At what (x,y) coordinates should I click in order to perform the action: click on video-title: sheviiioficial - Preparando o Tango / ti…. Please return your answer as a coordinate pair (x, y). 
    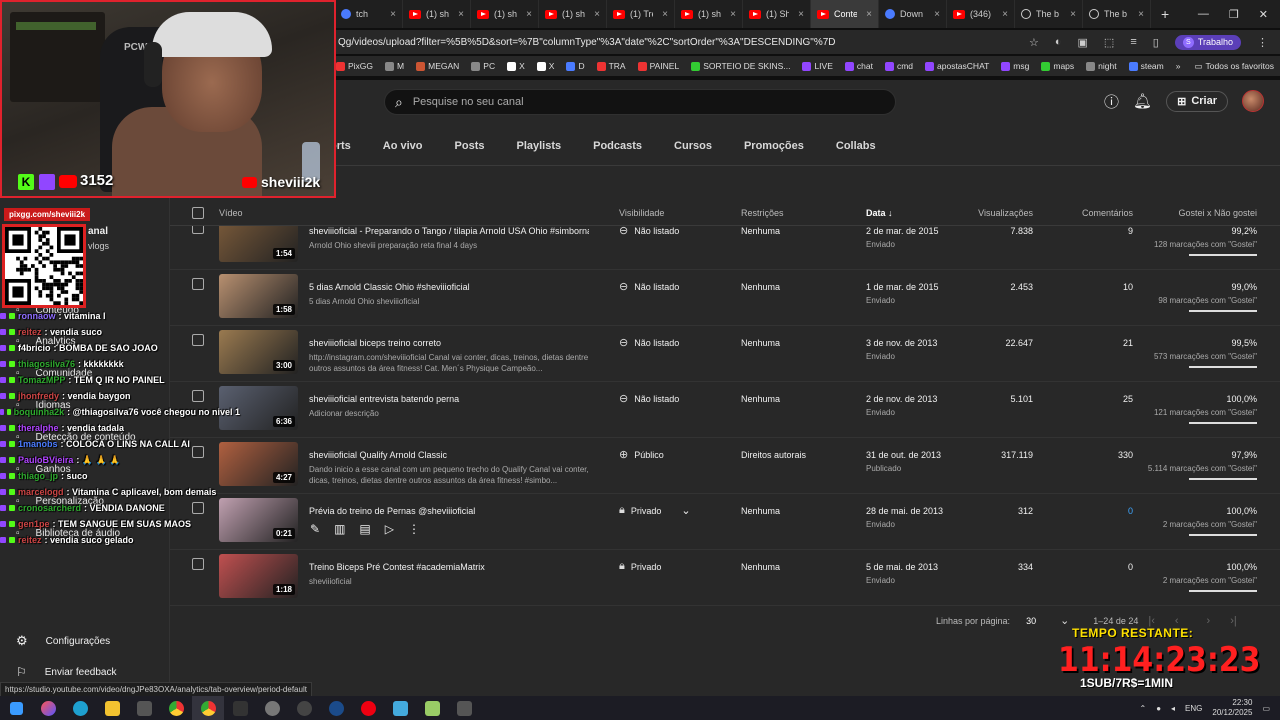
    Looking at the image, I should click on (449, 231).